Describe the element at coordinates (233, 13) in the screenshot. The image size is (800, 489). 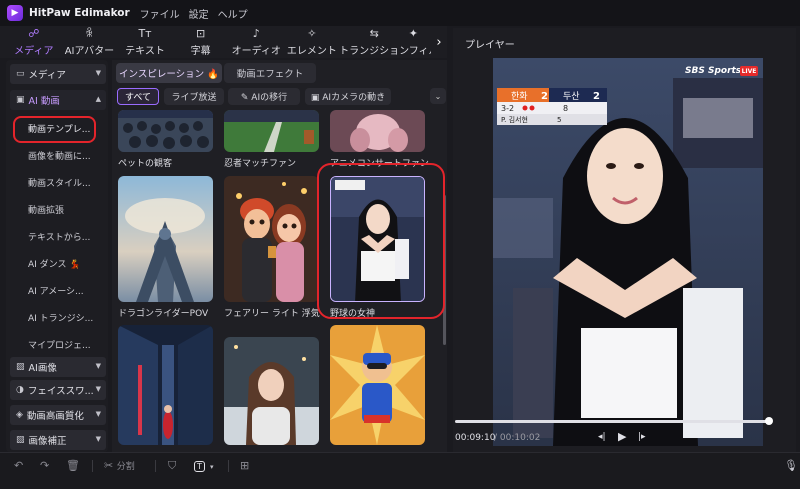
I see `menu-help: ヘルプ` at that location.